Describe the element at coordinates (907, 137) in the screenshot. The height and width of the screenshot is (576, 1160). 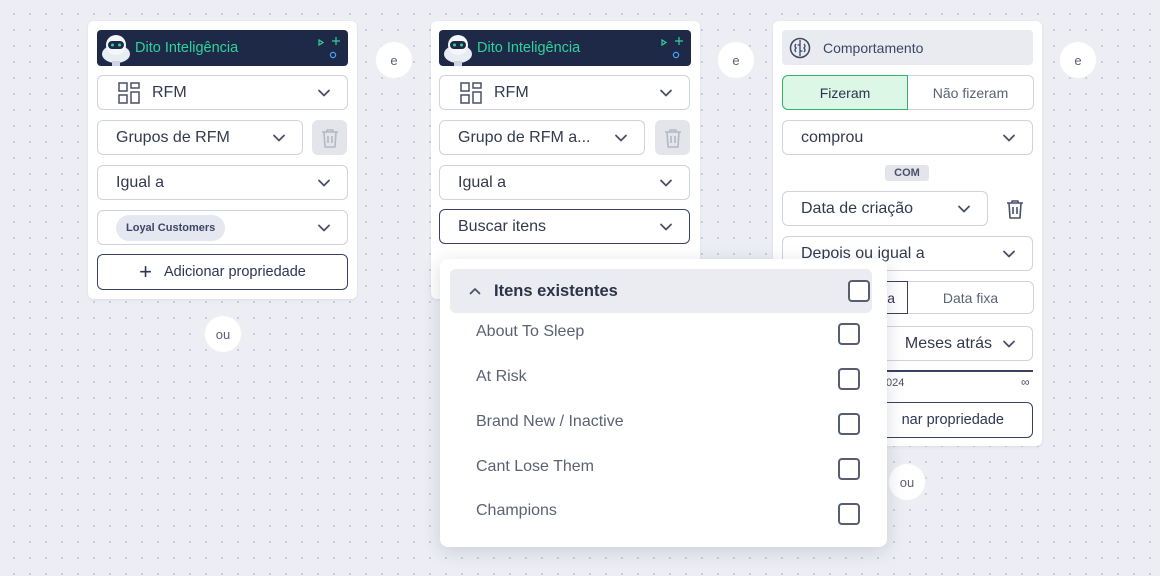
I see `event-select: comprou` at that location.